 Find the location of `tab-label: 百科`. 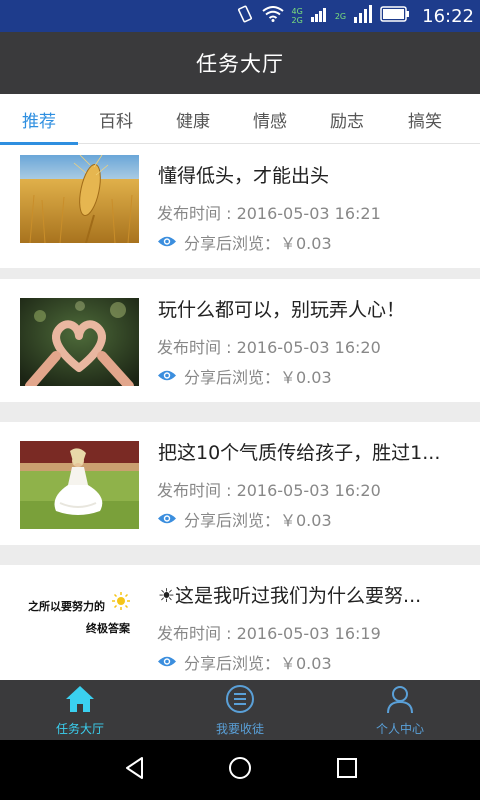

tab-label: 百科 is located at coordinates (116, 121).